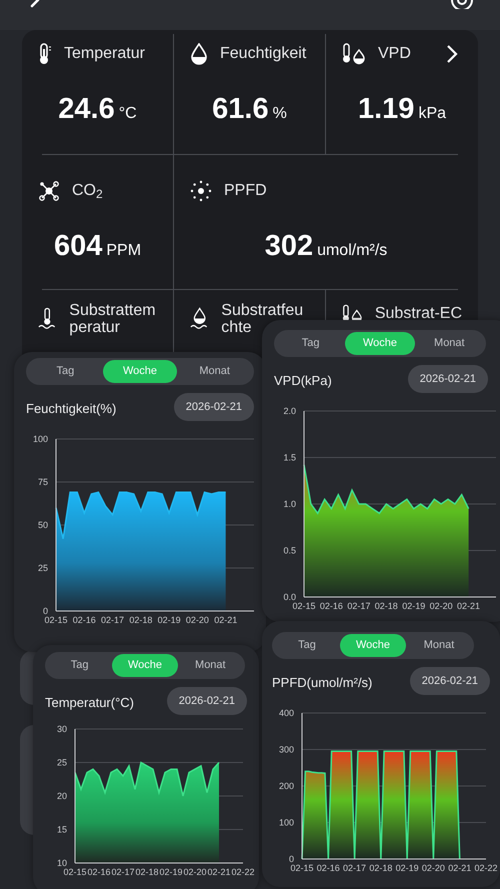 This screenshot has height=889, width=500. I want to click on unit-label: kPa, so click(432, 114).